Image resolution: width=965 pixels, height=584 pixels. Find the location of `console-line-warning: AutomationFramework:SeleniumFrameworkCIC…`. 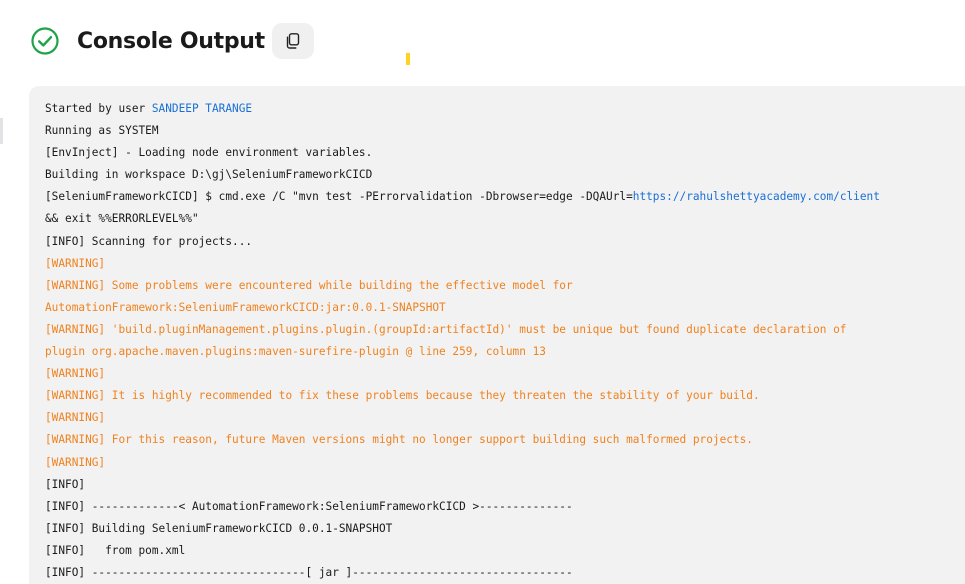

console-line-warning: AutomationFramework:SeleniumFrameworkCIC… is located at coordinates (505, 308).